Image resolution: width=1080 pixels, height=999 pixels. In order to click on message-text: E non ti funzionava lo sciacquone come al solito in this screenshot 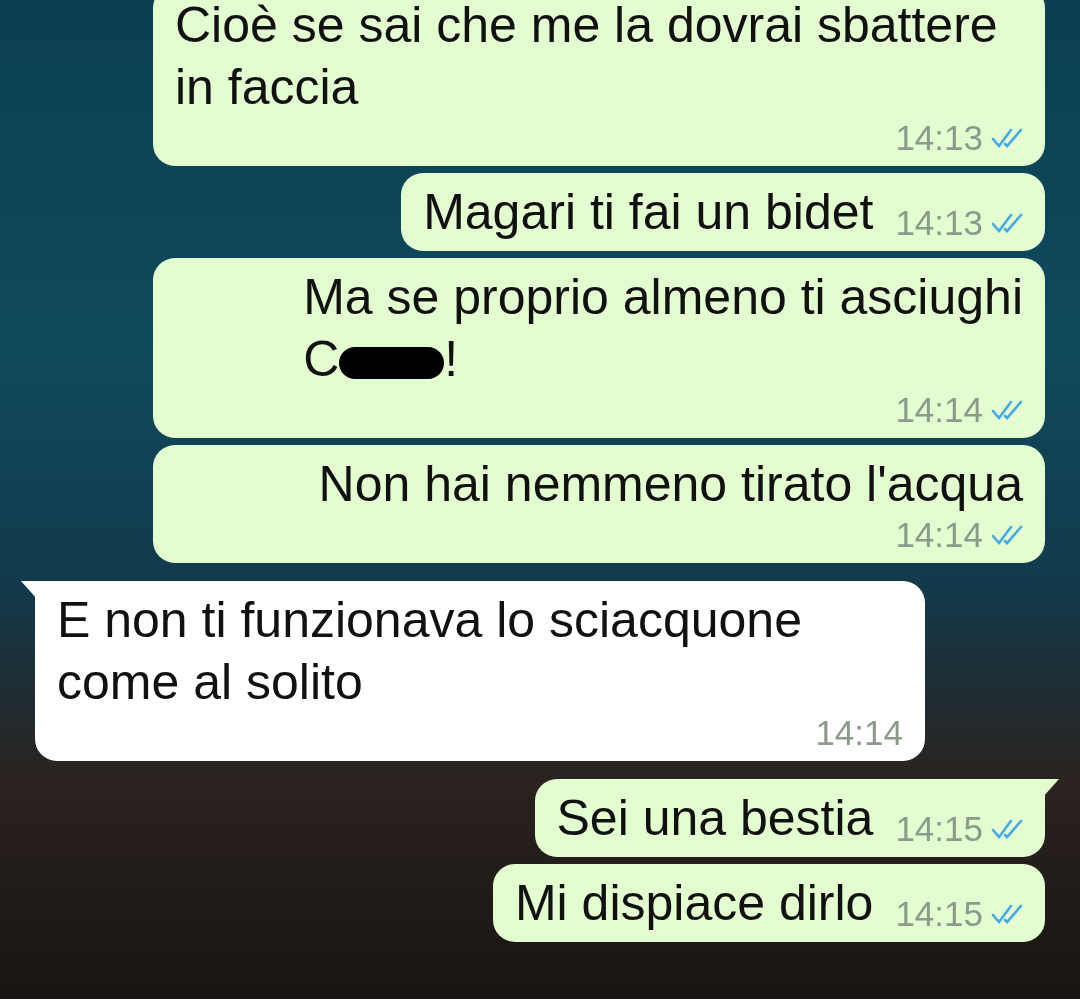, I will do `click(430, 651)`.